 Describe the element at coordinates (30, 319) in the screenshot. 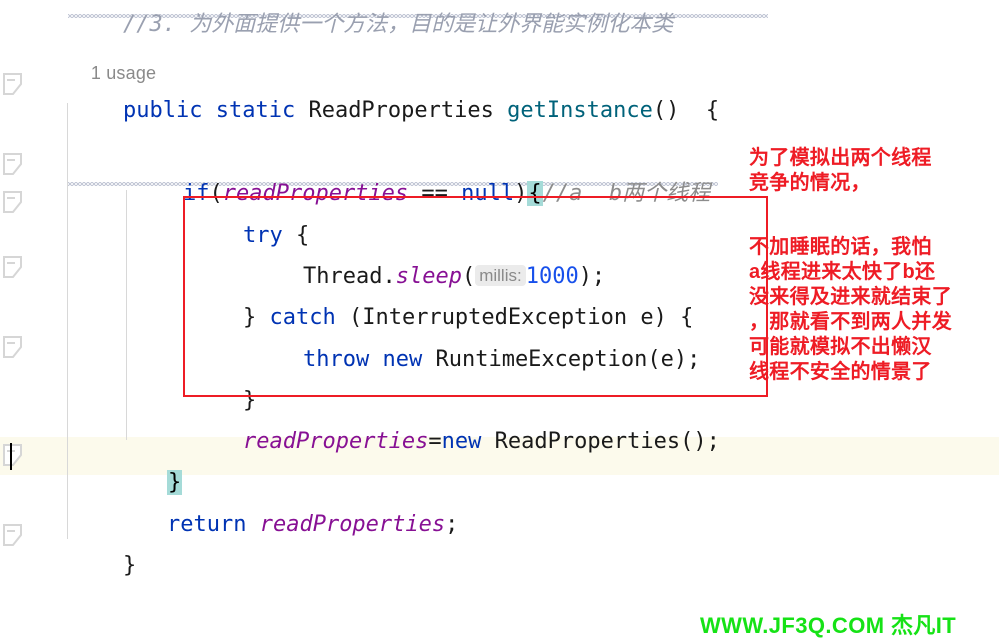

I see `editor-gutter` at that location.